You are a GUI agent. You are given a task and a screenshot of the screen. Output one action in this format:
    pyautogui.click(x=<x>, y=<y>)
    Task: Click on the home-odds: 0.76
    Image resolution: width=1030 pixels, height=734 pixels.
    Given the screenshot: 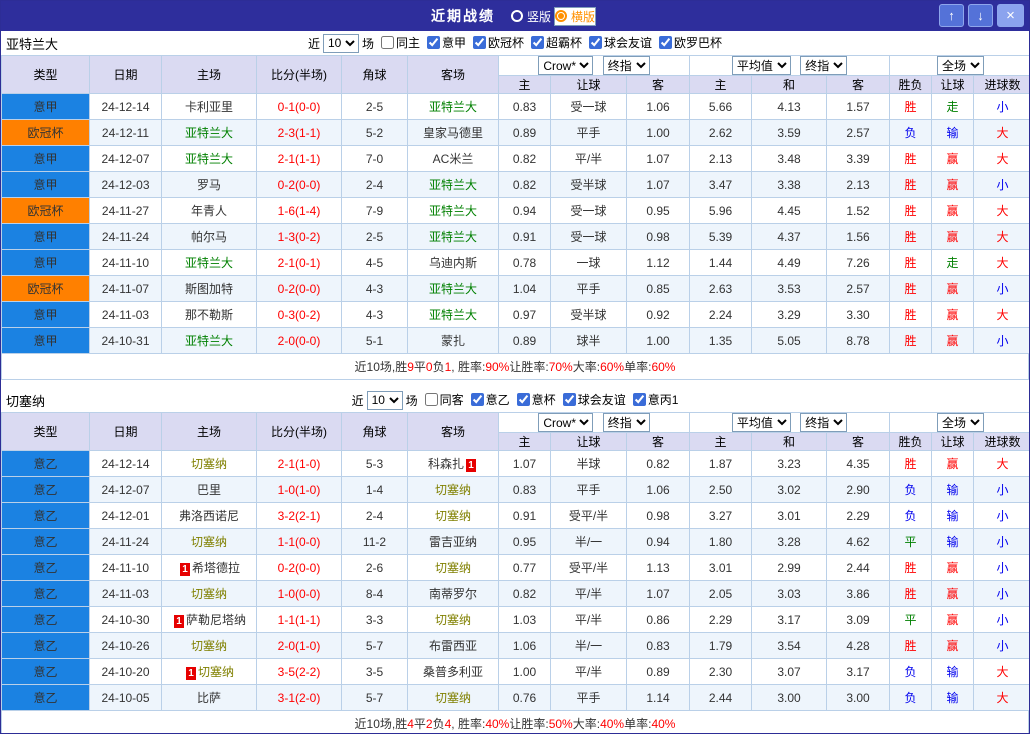 What is the action you would take?
    pyautogui.click(x=524, y=697)
    